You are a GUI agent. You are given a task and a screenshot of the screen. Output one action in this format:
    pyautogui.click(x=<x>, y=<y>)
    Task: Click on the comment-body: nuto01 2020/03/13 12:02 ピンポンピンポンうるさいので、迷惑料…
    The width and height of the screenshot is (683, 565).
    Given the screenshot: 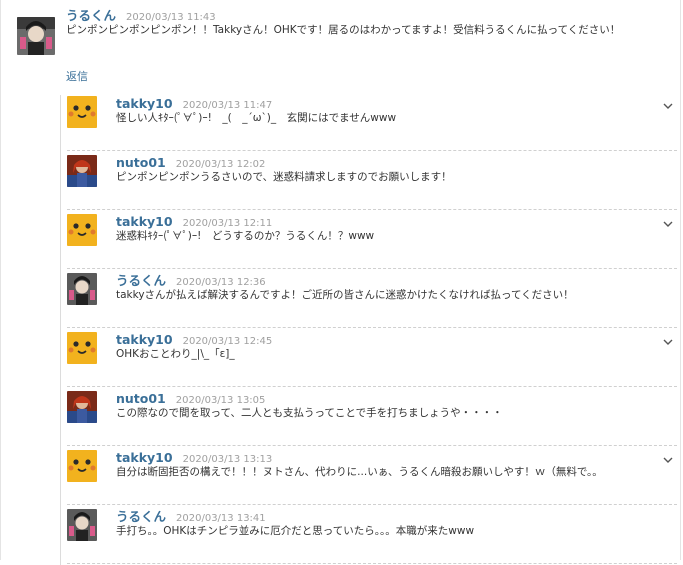 What is the action you would take?
    pyautogui.click(x=388, y=168)
    